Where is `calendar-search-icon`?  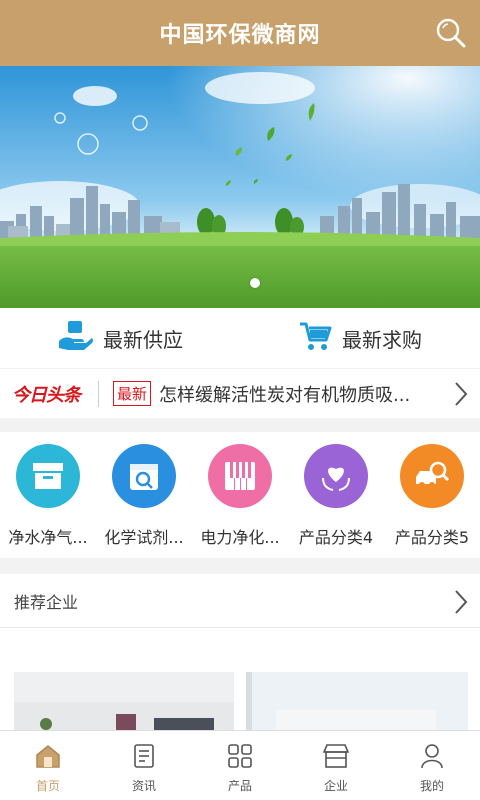 calendar-search-icon is located at coordinates (144, 476).